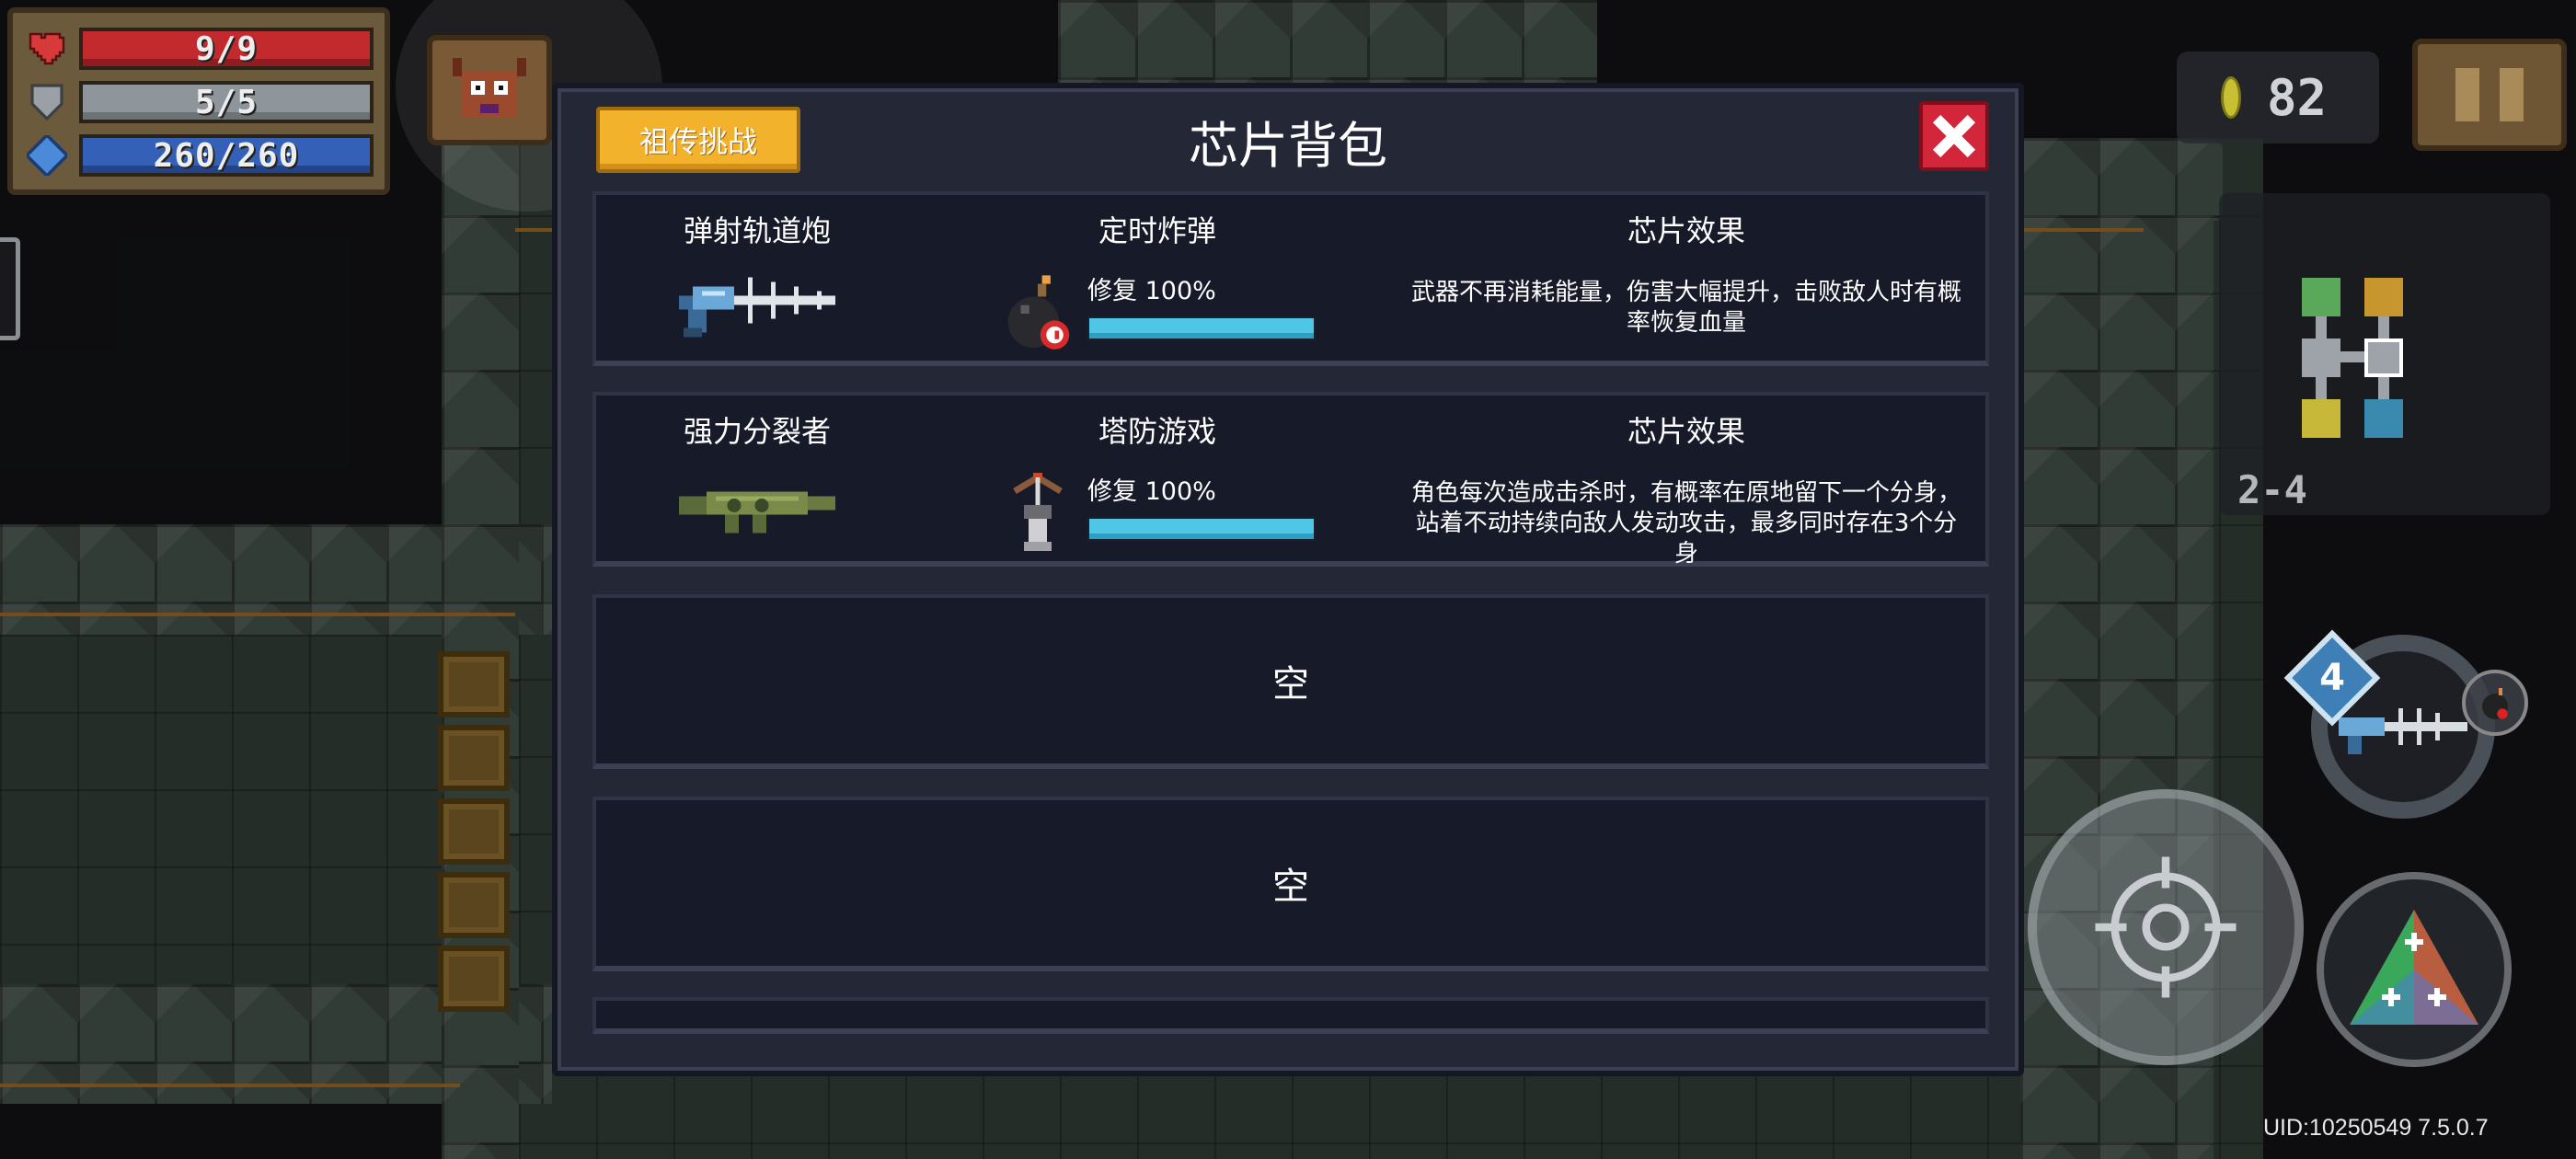 The height and width of the screenshot is (1159, 2576). I want to click on effect-column: 芯片效果 武器不再消耗能量，伤害大幅提升，击败敌人时有概率恢复血量, so click(1686, 273).